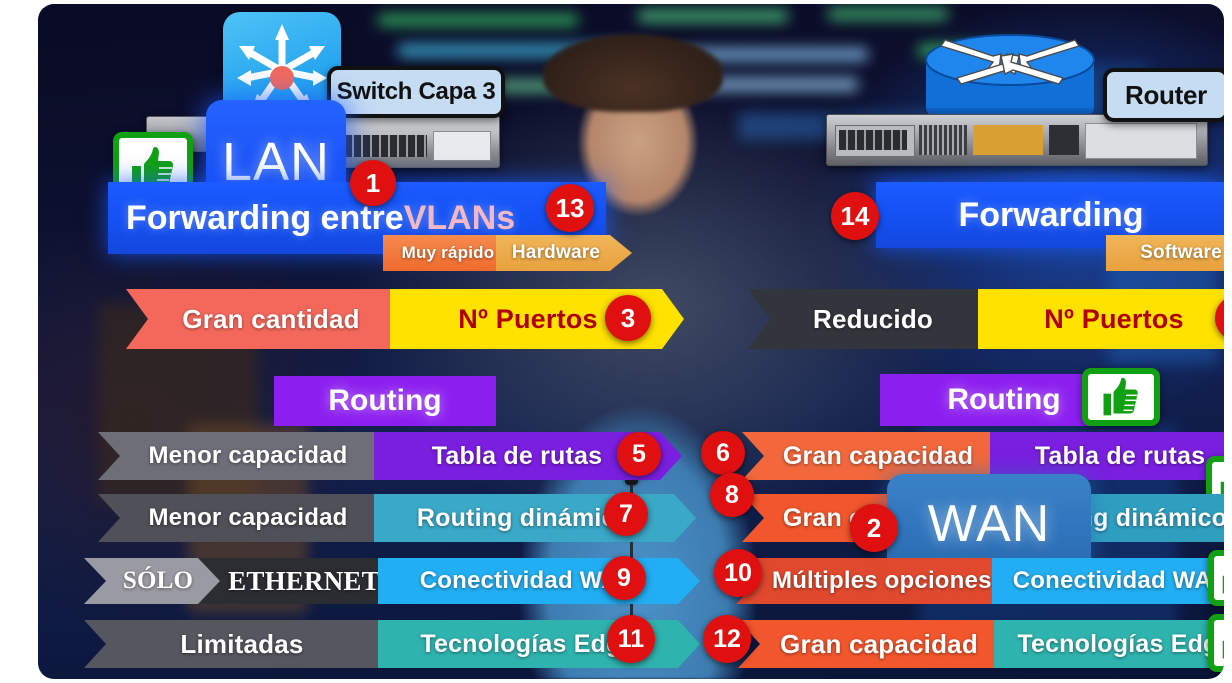 The height and width of the screenshot is (683, 1232). What do you see at coordinates (1118, 580) in the screenshot?
I see `row-wanconn-right-key-label: Conectividad WAN` at bounding box center [1118, 580].